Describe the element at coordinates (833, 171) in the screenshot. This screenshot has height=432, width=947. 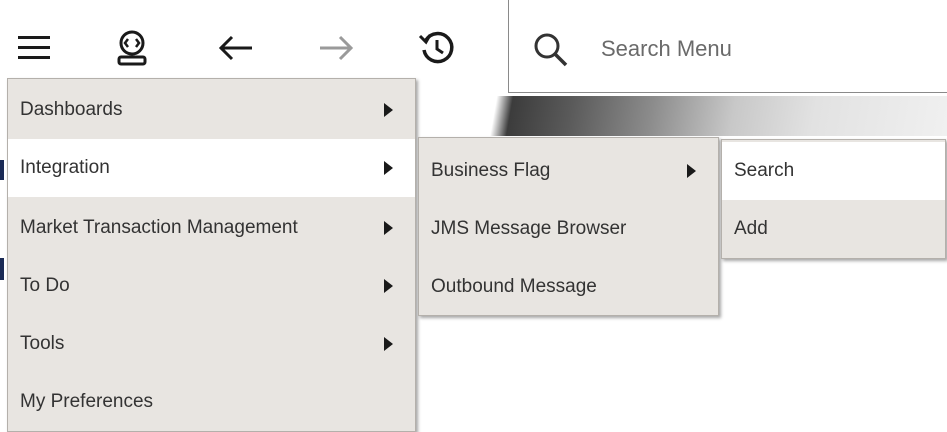
I see `menu-item-search: Search` at that location.